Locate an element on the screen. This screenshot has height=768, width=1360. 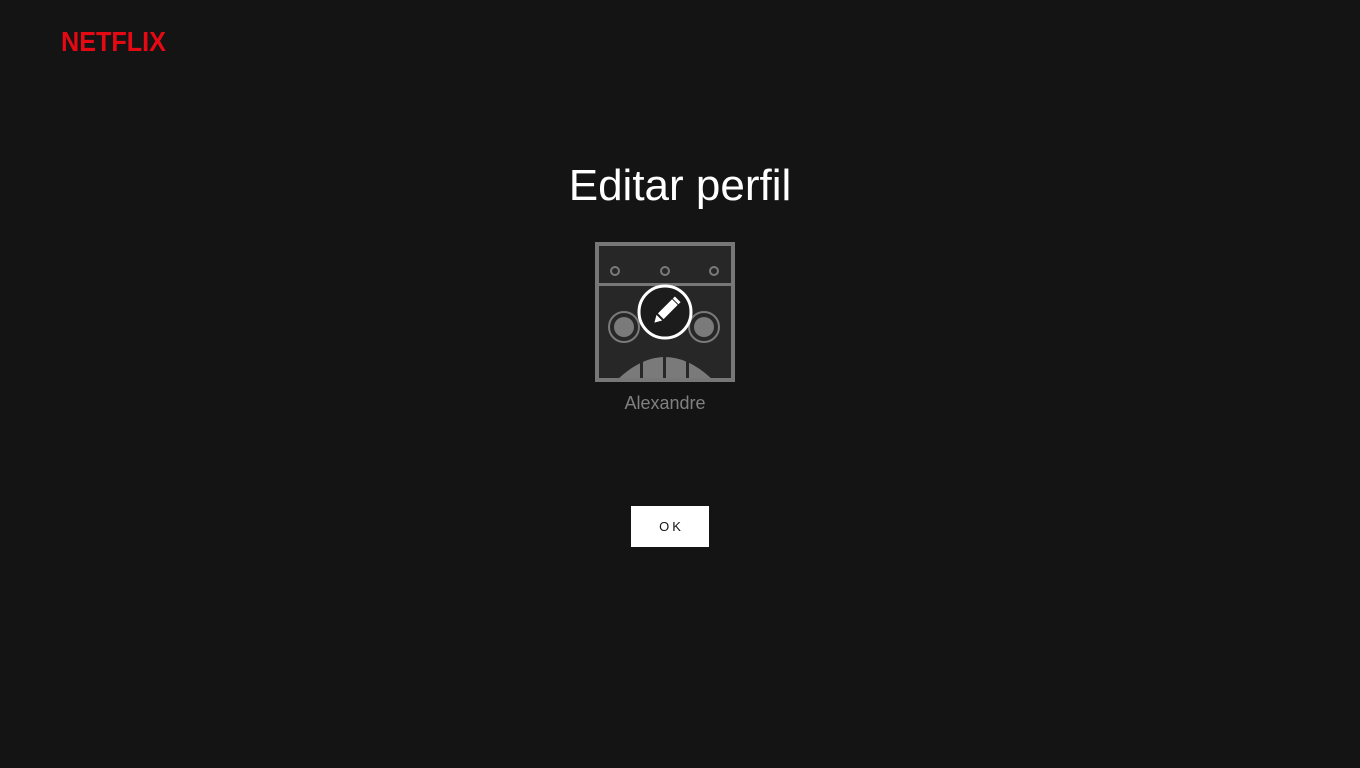
netflix-logo: NETFLIX is located at coordinates (113, 43).